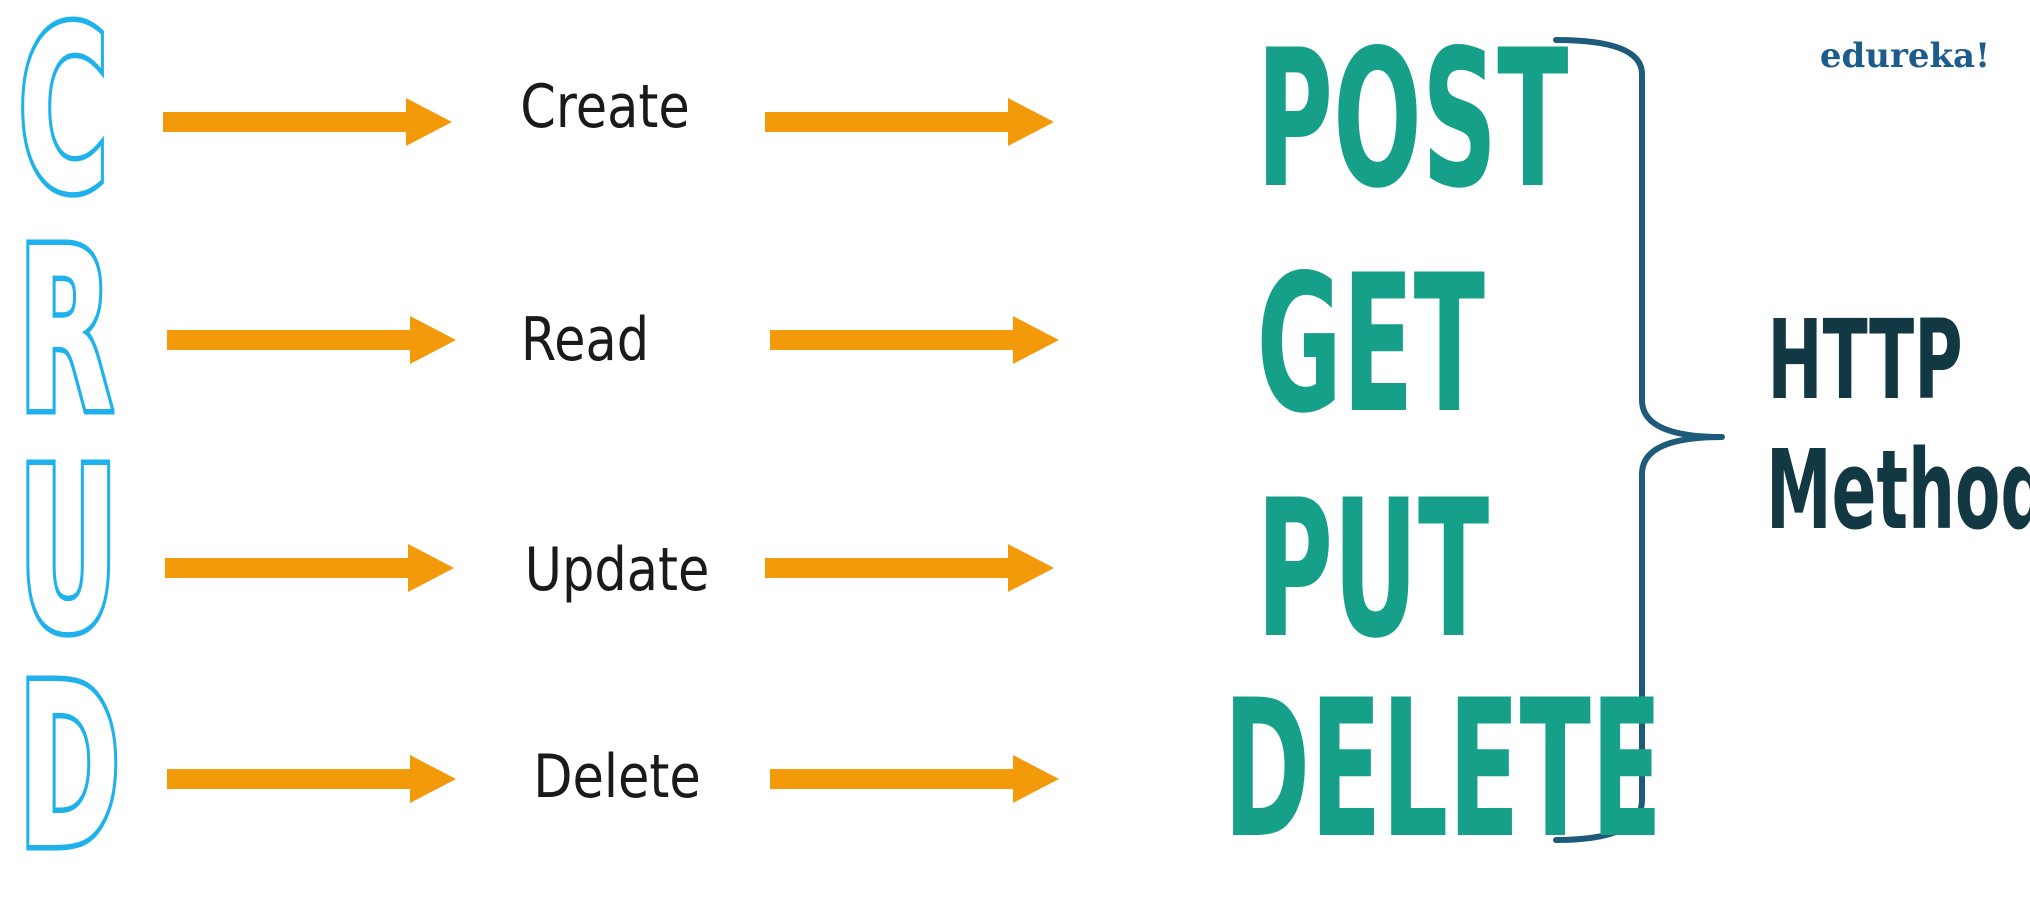  What do you see at coordinates (617, 570) in the screenshot?
I see `operation-label-update: Update` at bounding box center [617, 570].